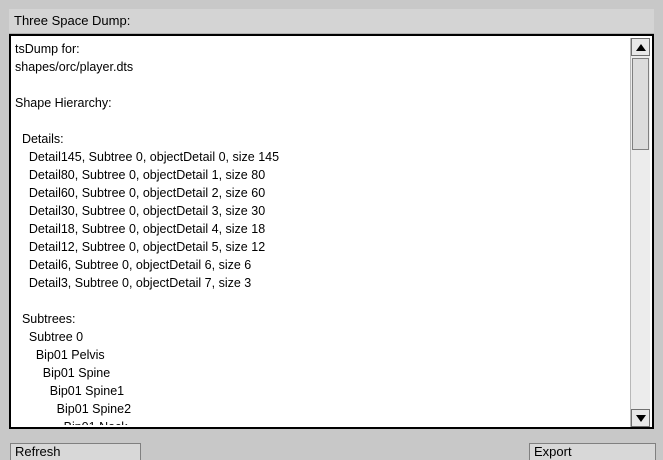  What do you see at coordinates (63, 373) in the screenshot?
I see `dump-line: Bip01 Spine` at bounding box center [63, 373].